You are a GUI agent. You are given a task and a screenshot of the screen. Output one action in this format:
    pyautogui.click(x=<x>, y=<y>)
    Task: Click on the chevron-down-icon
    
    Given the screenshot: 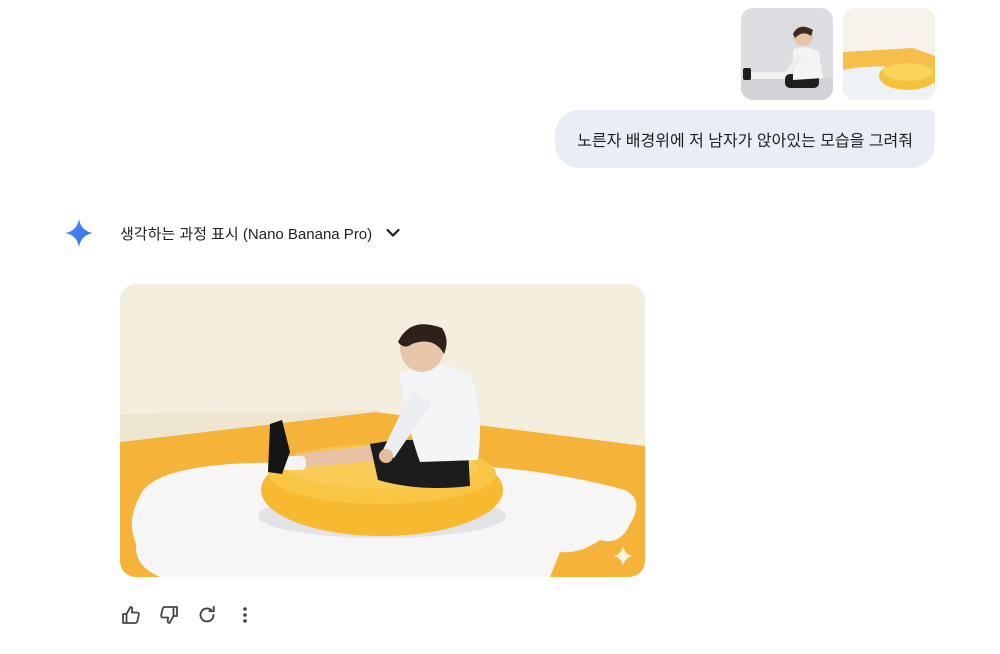 What is the action you would take?
    pyautogui.click(x=393, y=232)
    